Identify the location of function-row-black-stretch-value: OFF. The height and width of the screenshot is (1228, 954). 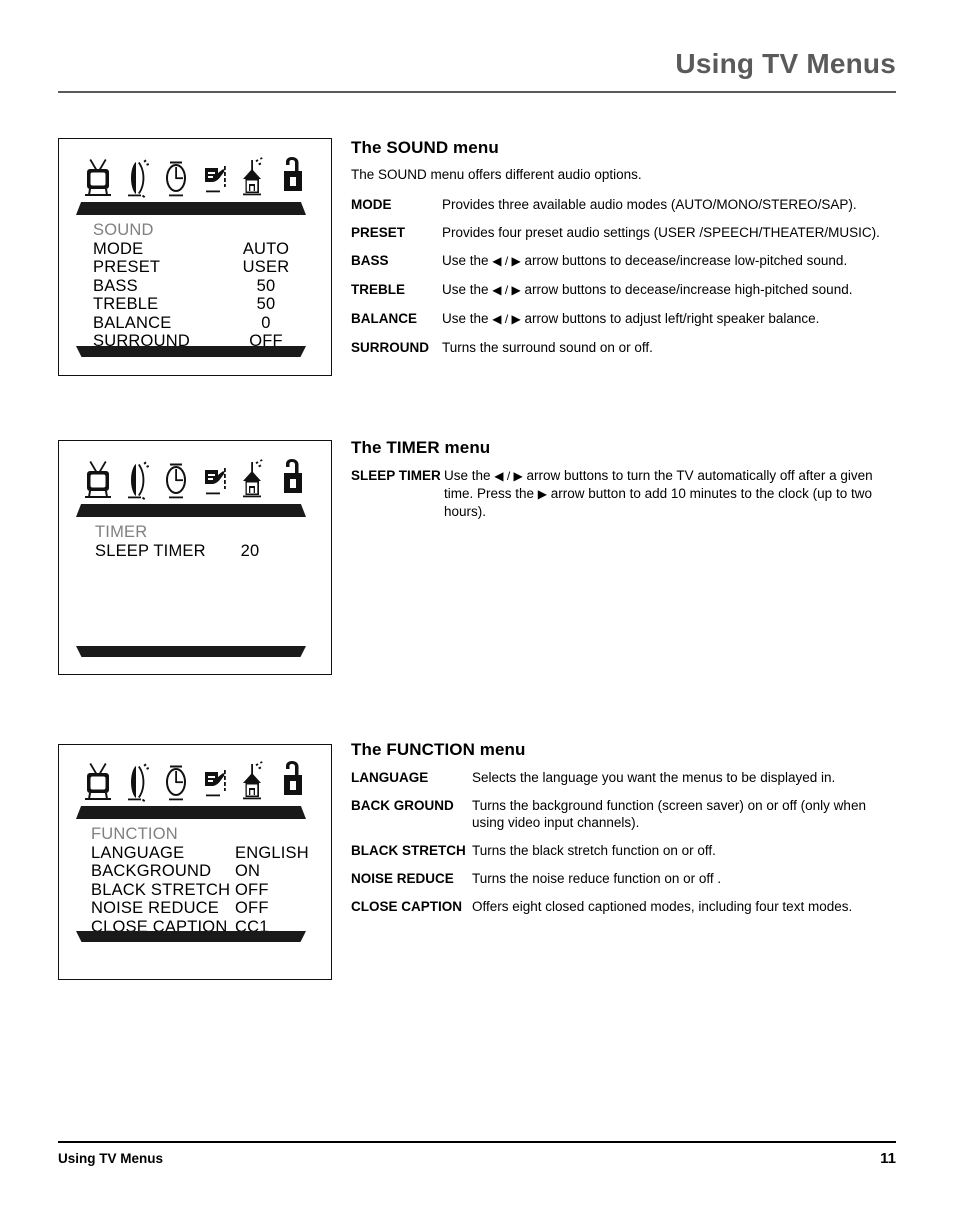
(252, 889).